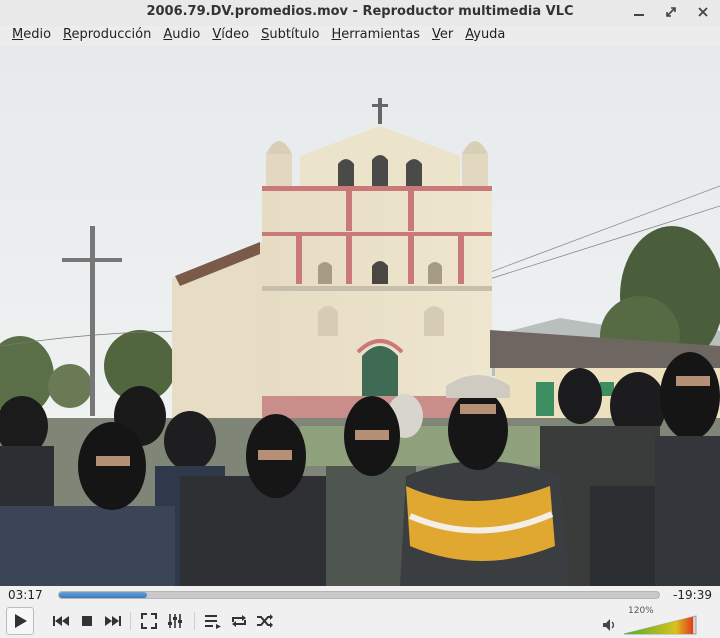 The height and width of the screenshot is (638, 720). I want to click on next-button, so click(113, 621).